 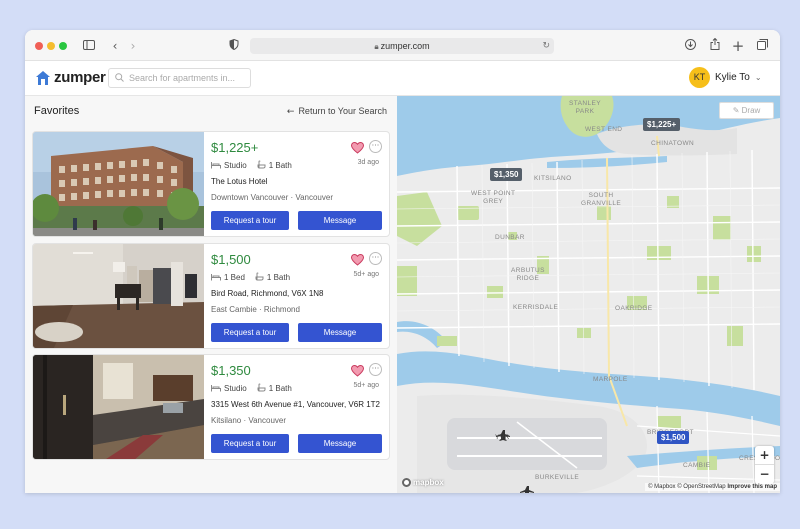 I want to click on listing-price: $1,500, so click(x=231, y=259).